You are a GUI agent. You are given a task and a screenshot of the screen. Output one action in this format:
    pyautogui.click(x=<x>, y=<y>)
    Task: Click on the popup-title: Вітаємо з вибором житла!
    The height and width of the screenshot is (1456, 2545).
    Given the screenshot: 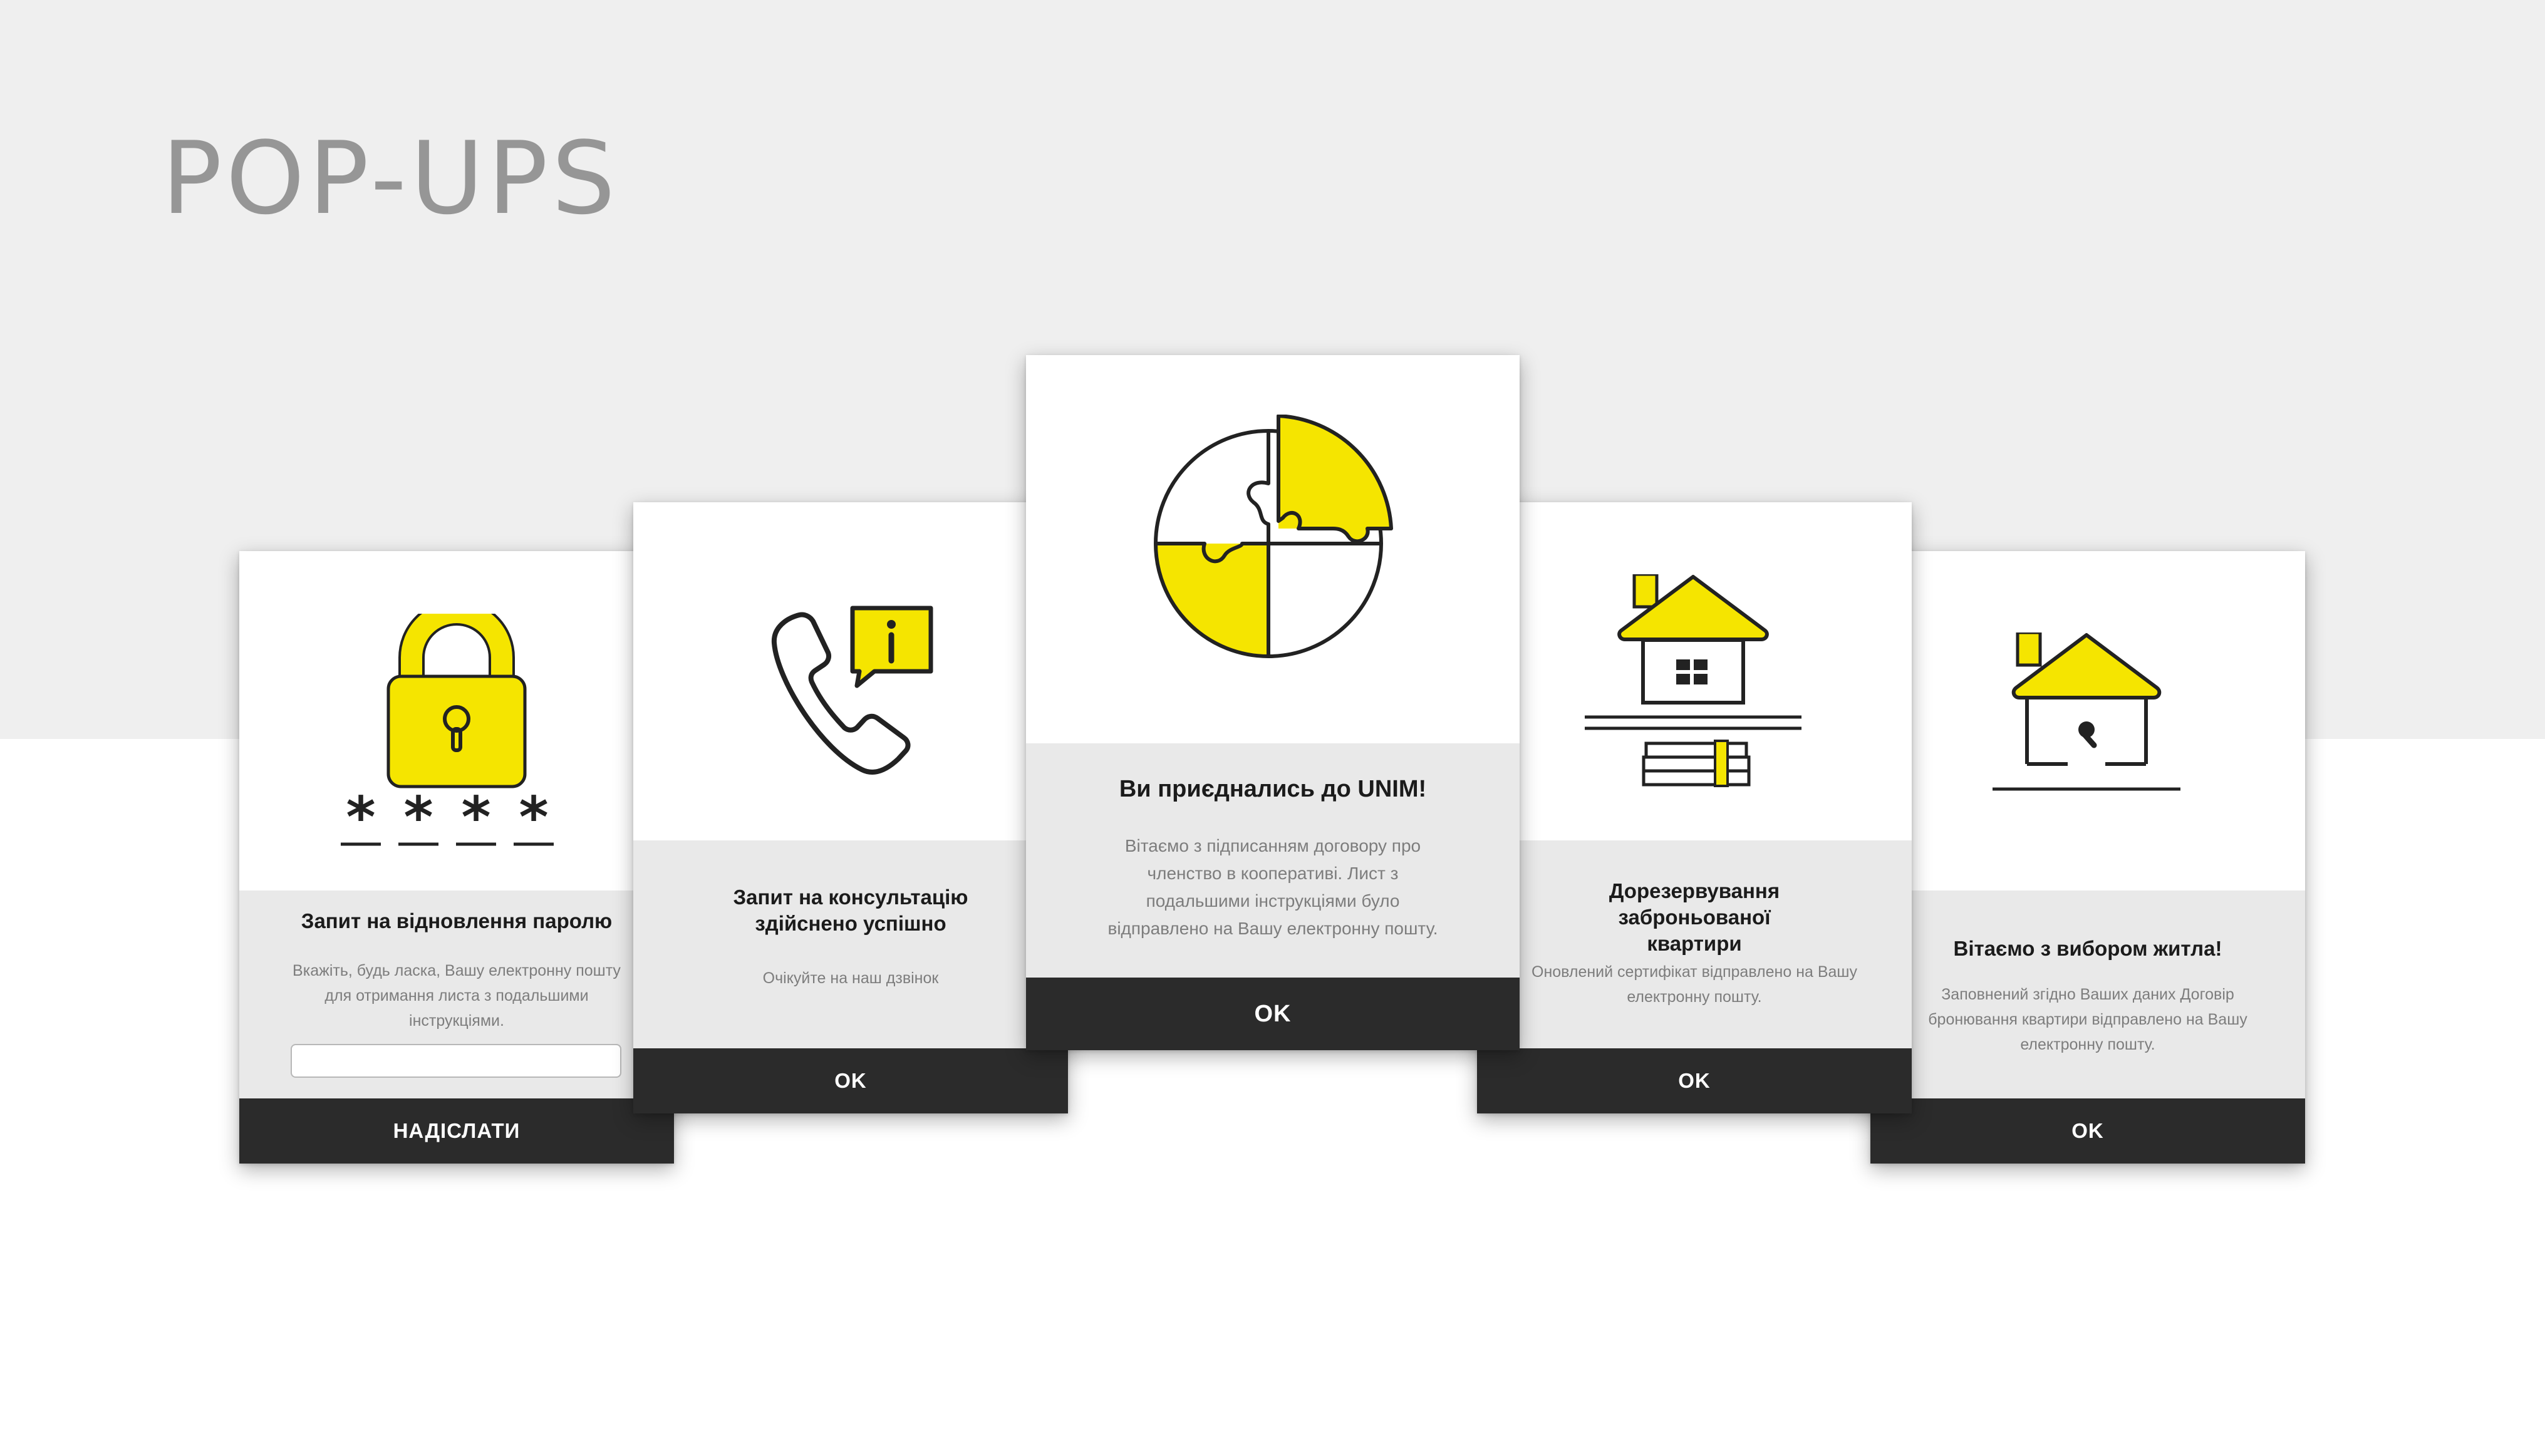 What is the action you would take?
    pyautogui.click(x=2087, y=948)
    